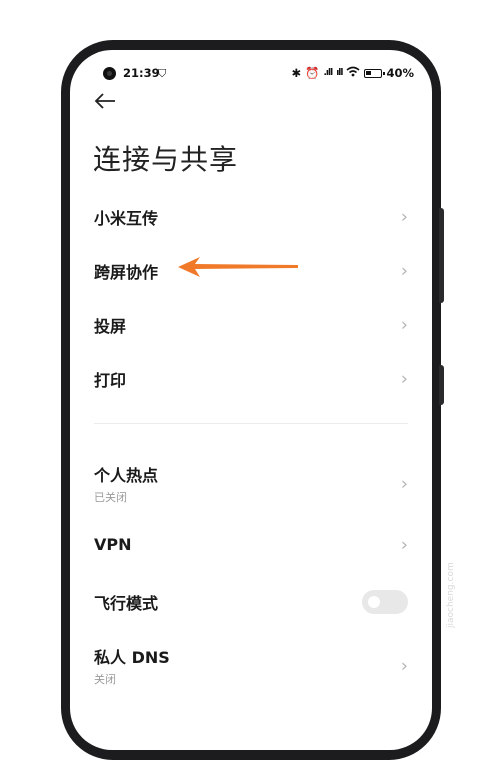  I want to click on list-item-cast: 投屏 ›, so click(251, 325).